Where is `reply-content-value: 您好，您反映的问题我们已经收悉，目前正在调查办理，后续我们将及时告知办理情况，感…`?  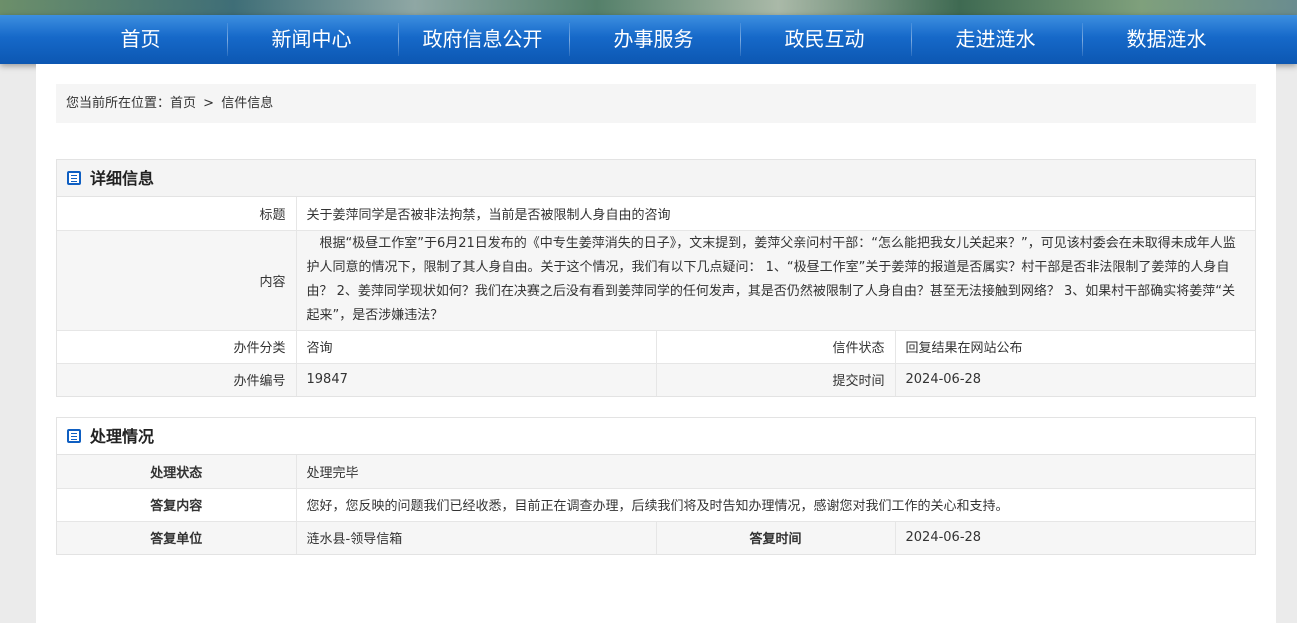
reply-content-value: 您好，您反映的问题我们已经收悉，目前正在调查办理，后续我们将及时告知办理情况，感… is located at coordinates (775, 504).